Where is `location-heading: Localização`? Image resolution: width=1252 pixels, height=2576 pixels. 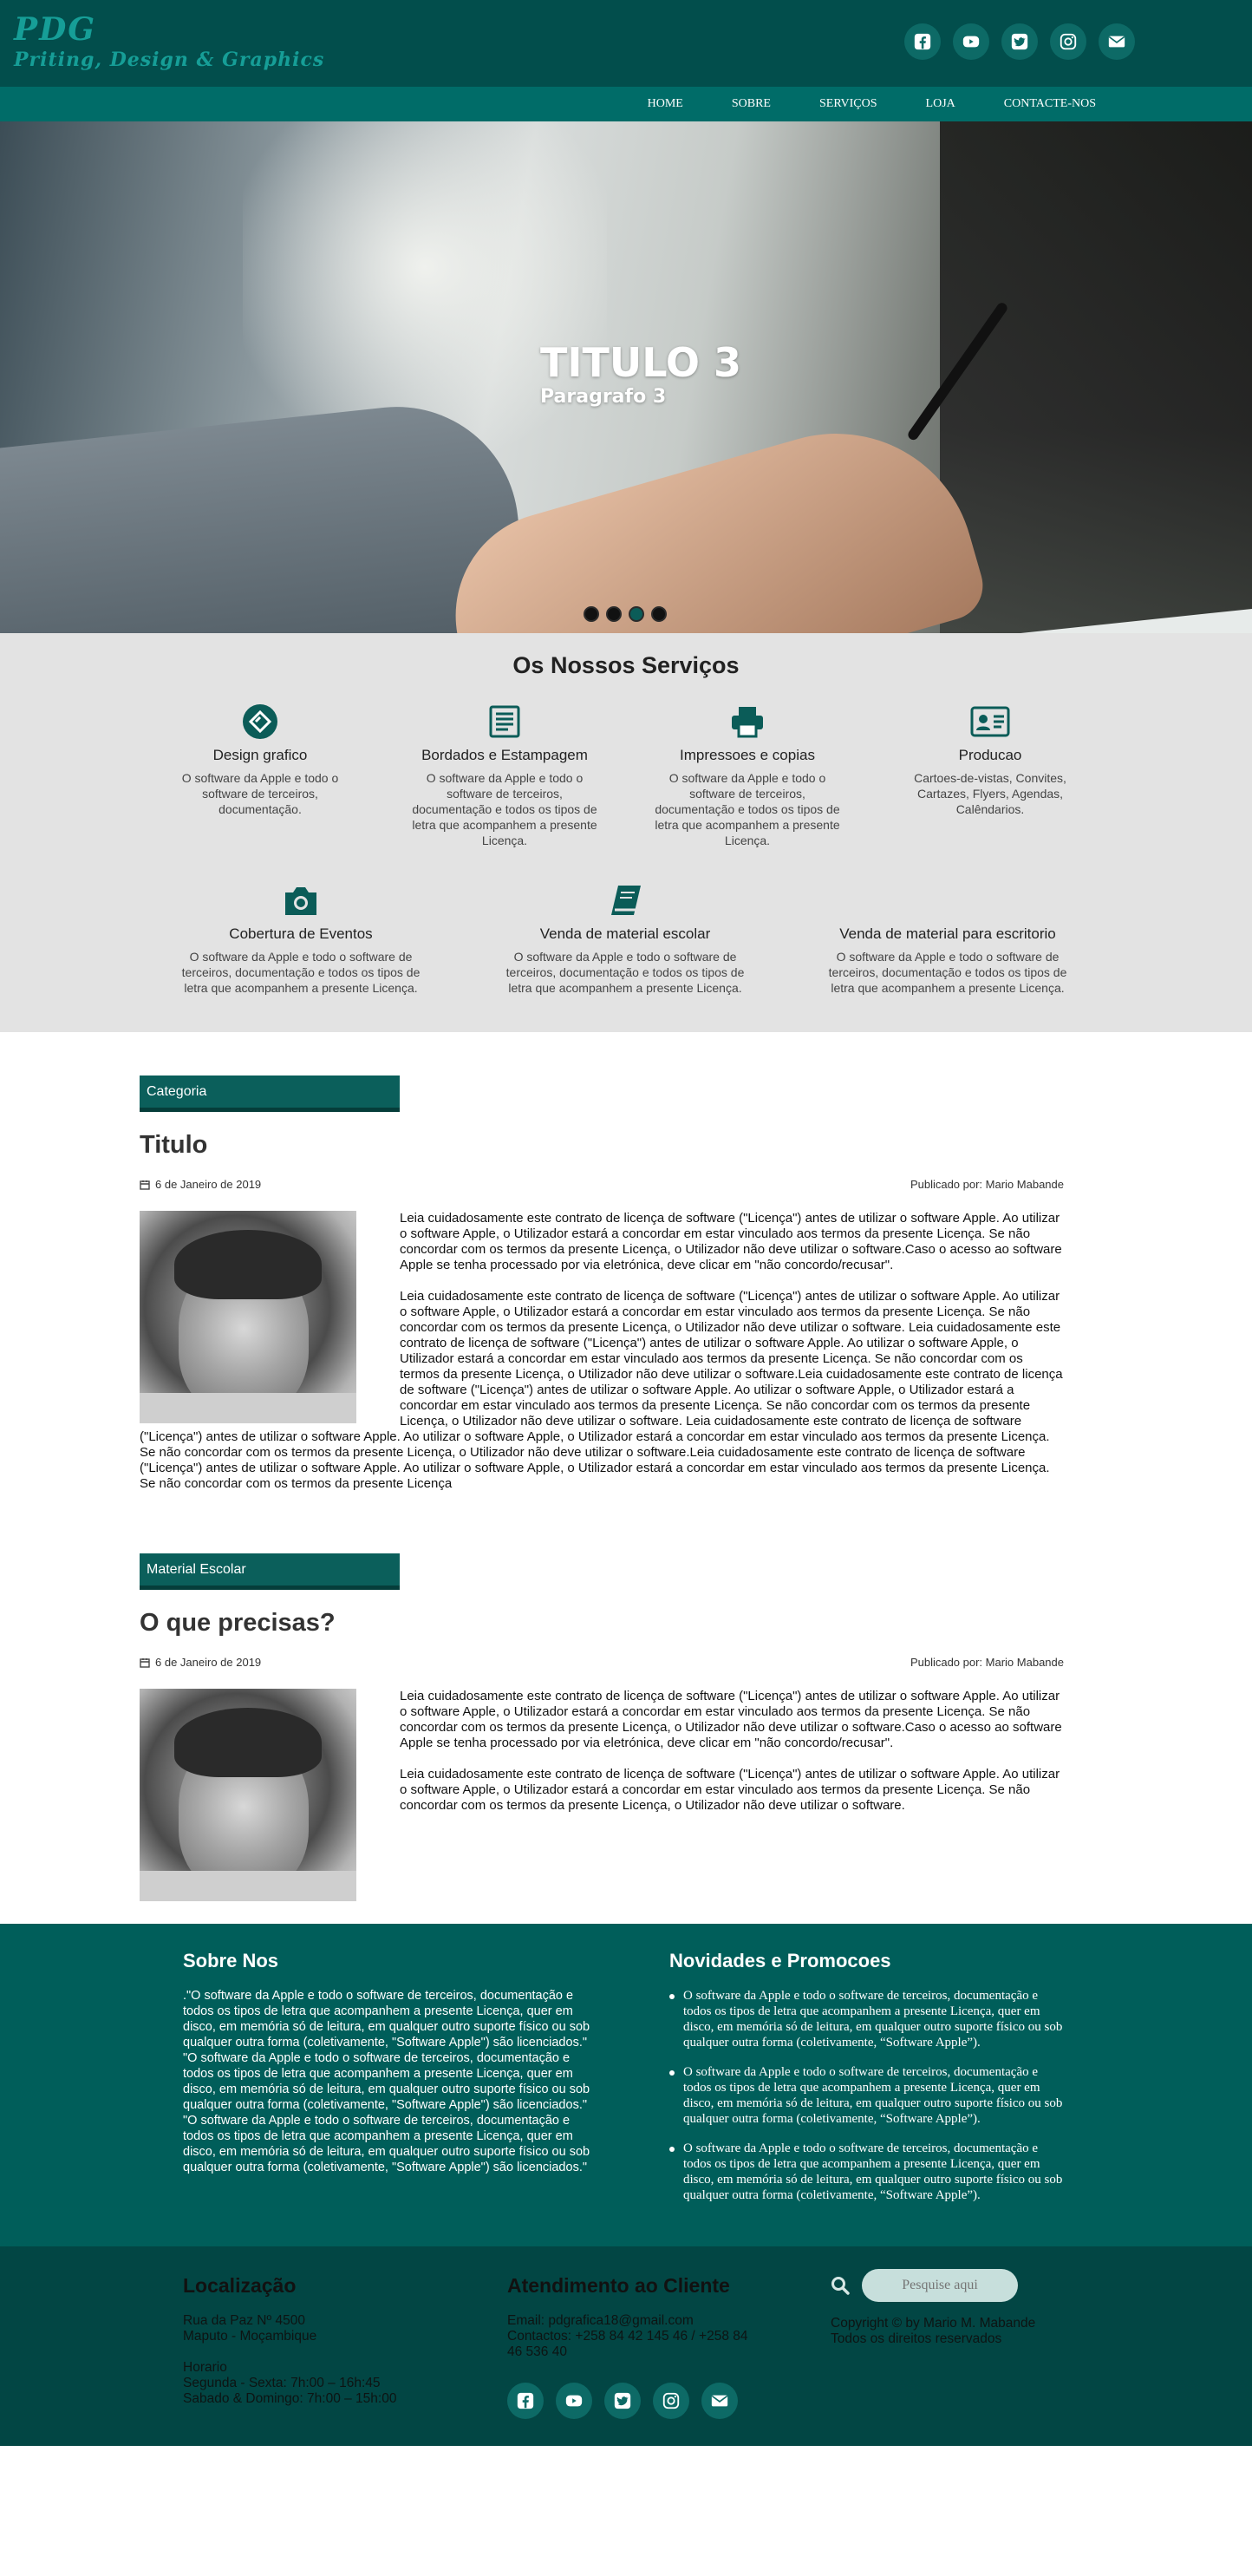
location-heading: Localização is located at coordinates (240, 2285).